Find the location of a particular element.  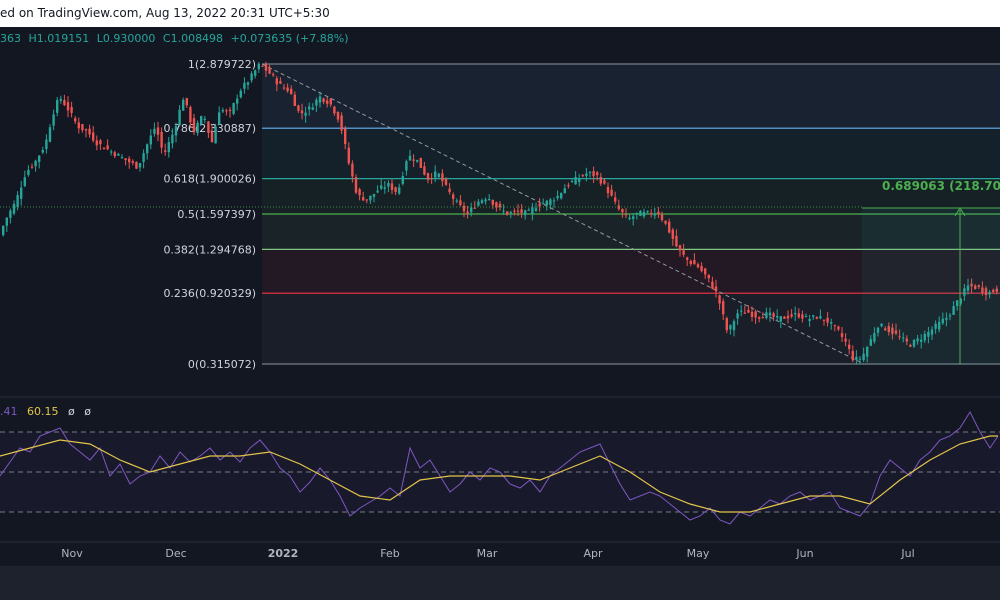

x-tick-label: 2022 is located at coordinates (283, 553).